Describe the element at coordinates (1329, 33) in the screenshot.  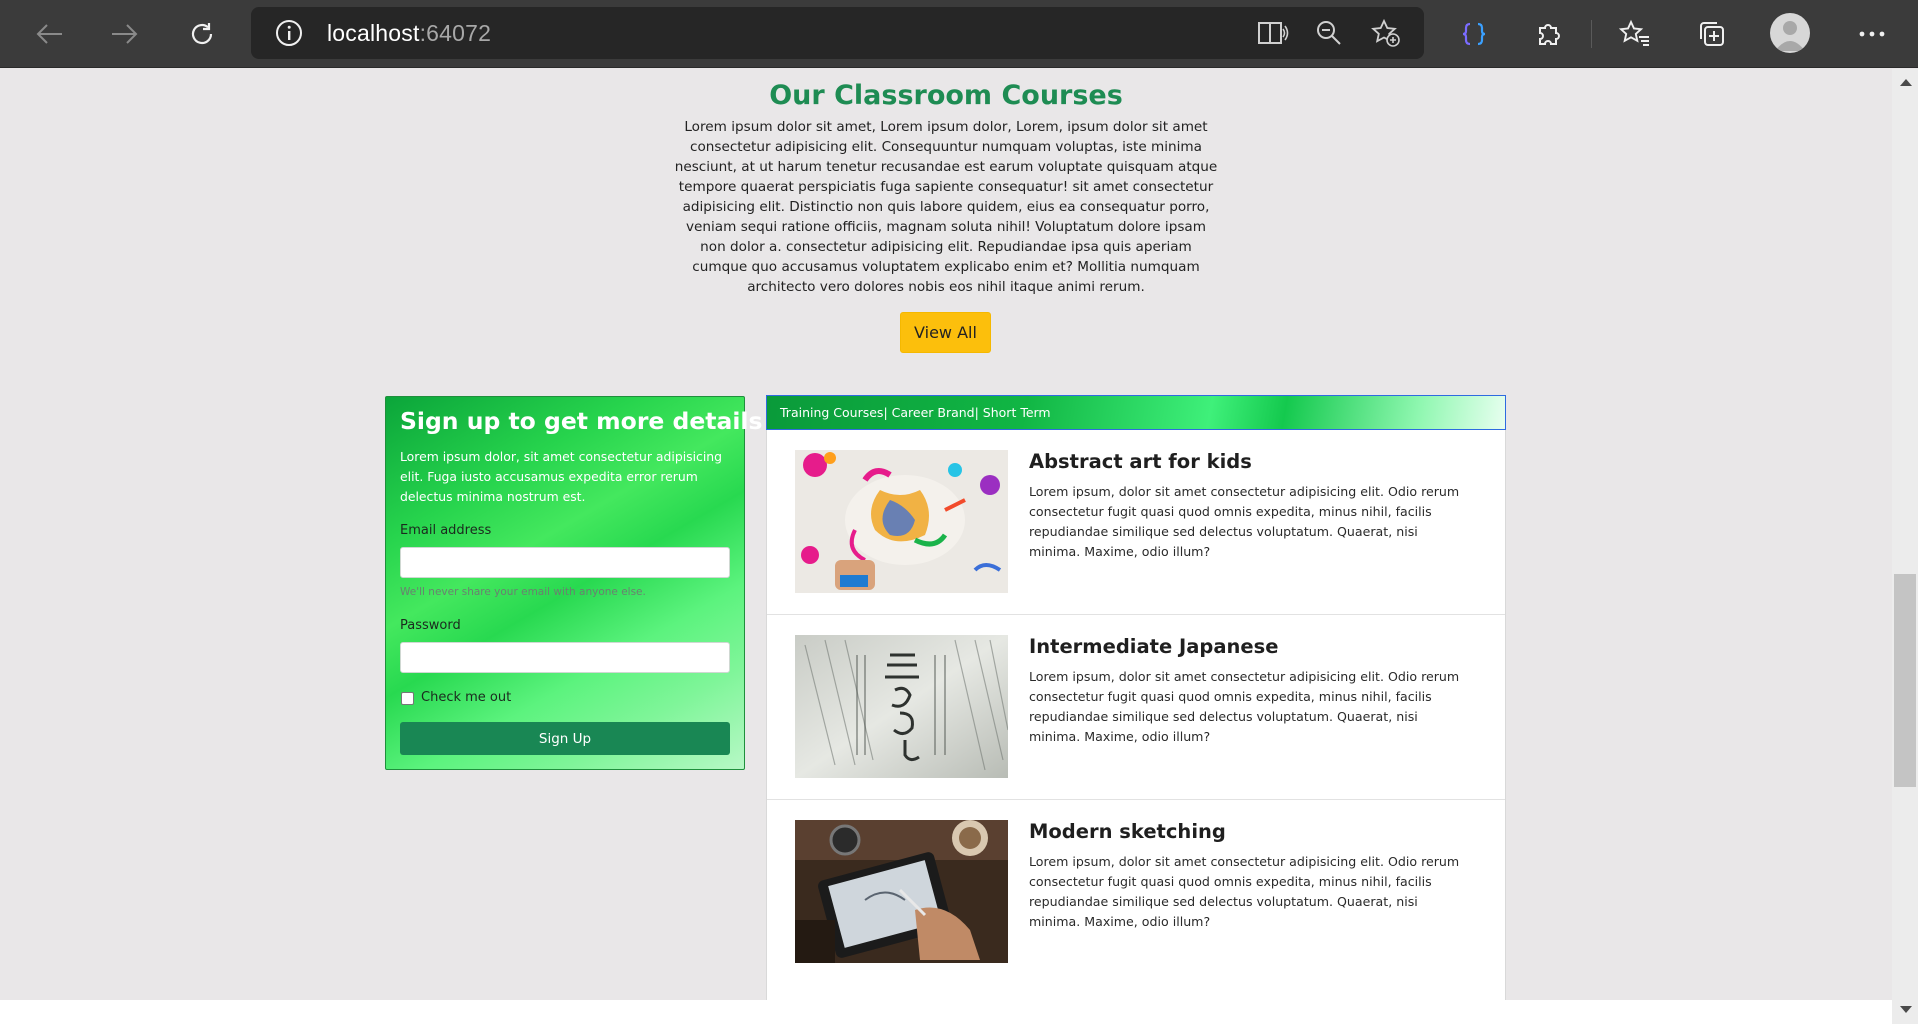
I see `zoom-out-icon` at that location.